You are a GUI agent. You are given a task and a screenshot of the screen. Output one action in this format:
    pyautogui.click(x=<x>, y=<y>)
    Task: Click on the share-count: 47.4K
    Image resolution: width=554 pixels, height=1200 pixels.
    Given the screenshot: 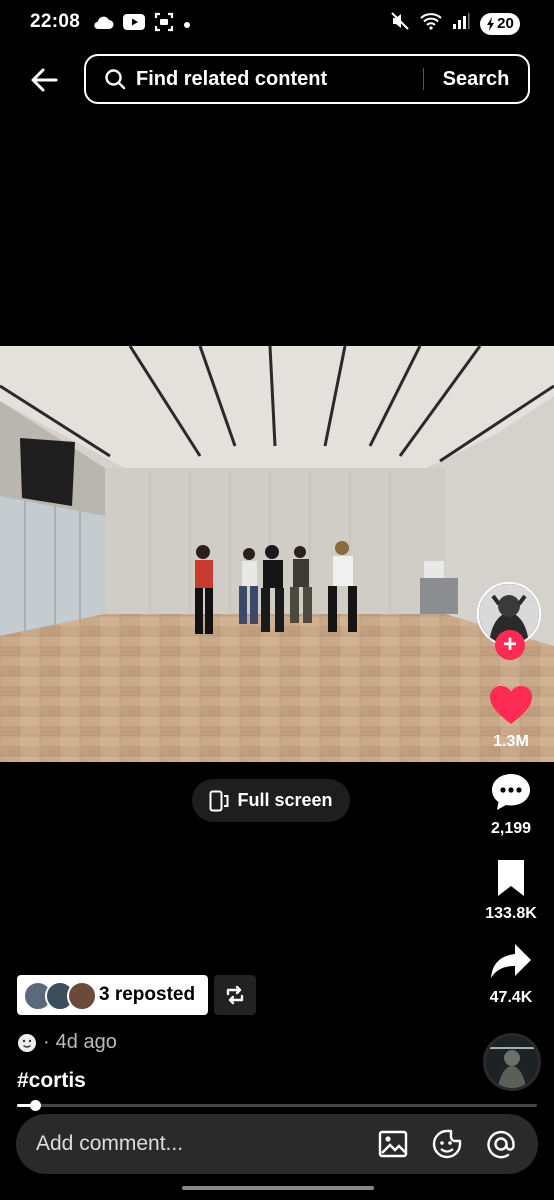 What is the action you would take?
    pyautogui.click(x=511, y=997)
    